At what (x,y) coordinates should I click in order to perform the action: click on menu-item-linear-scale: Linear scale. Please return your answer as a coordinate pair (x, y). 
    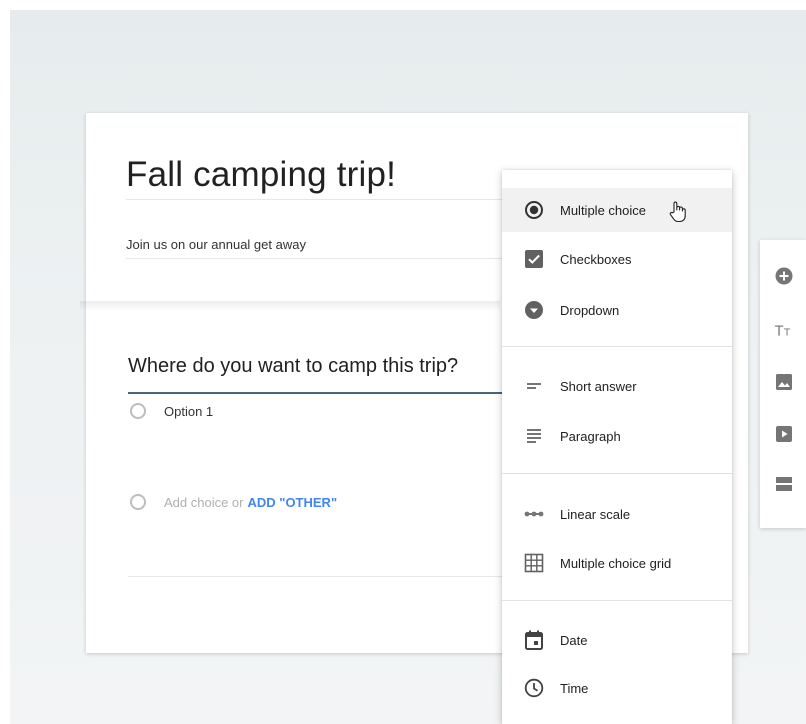
    Looking at the image, I should click on (617, 514).